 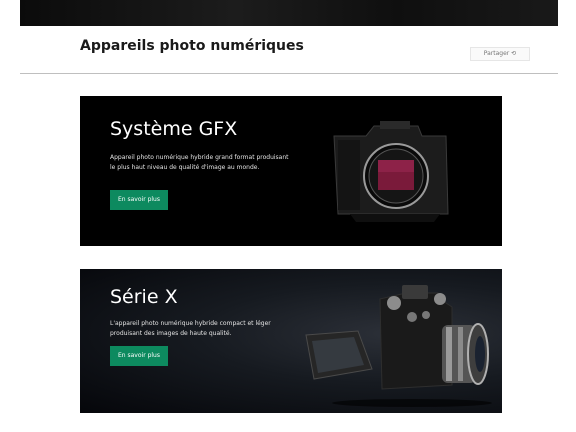 I want to click on x-series-camera-with-lens-icon, so click(x=398, y=346).